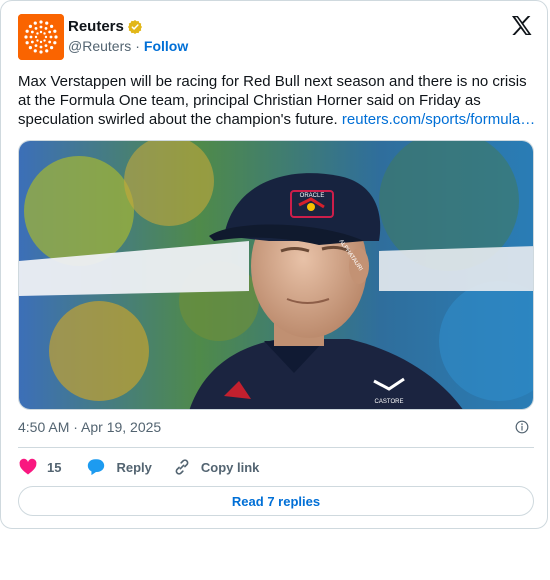 This screenshot has height=580, width=550. I want to click on copy-link-button: Copy link, so click(216, 467).